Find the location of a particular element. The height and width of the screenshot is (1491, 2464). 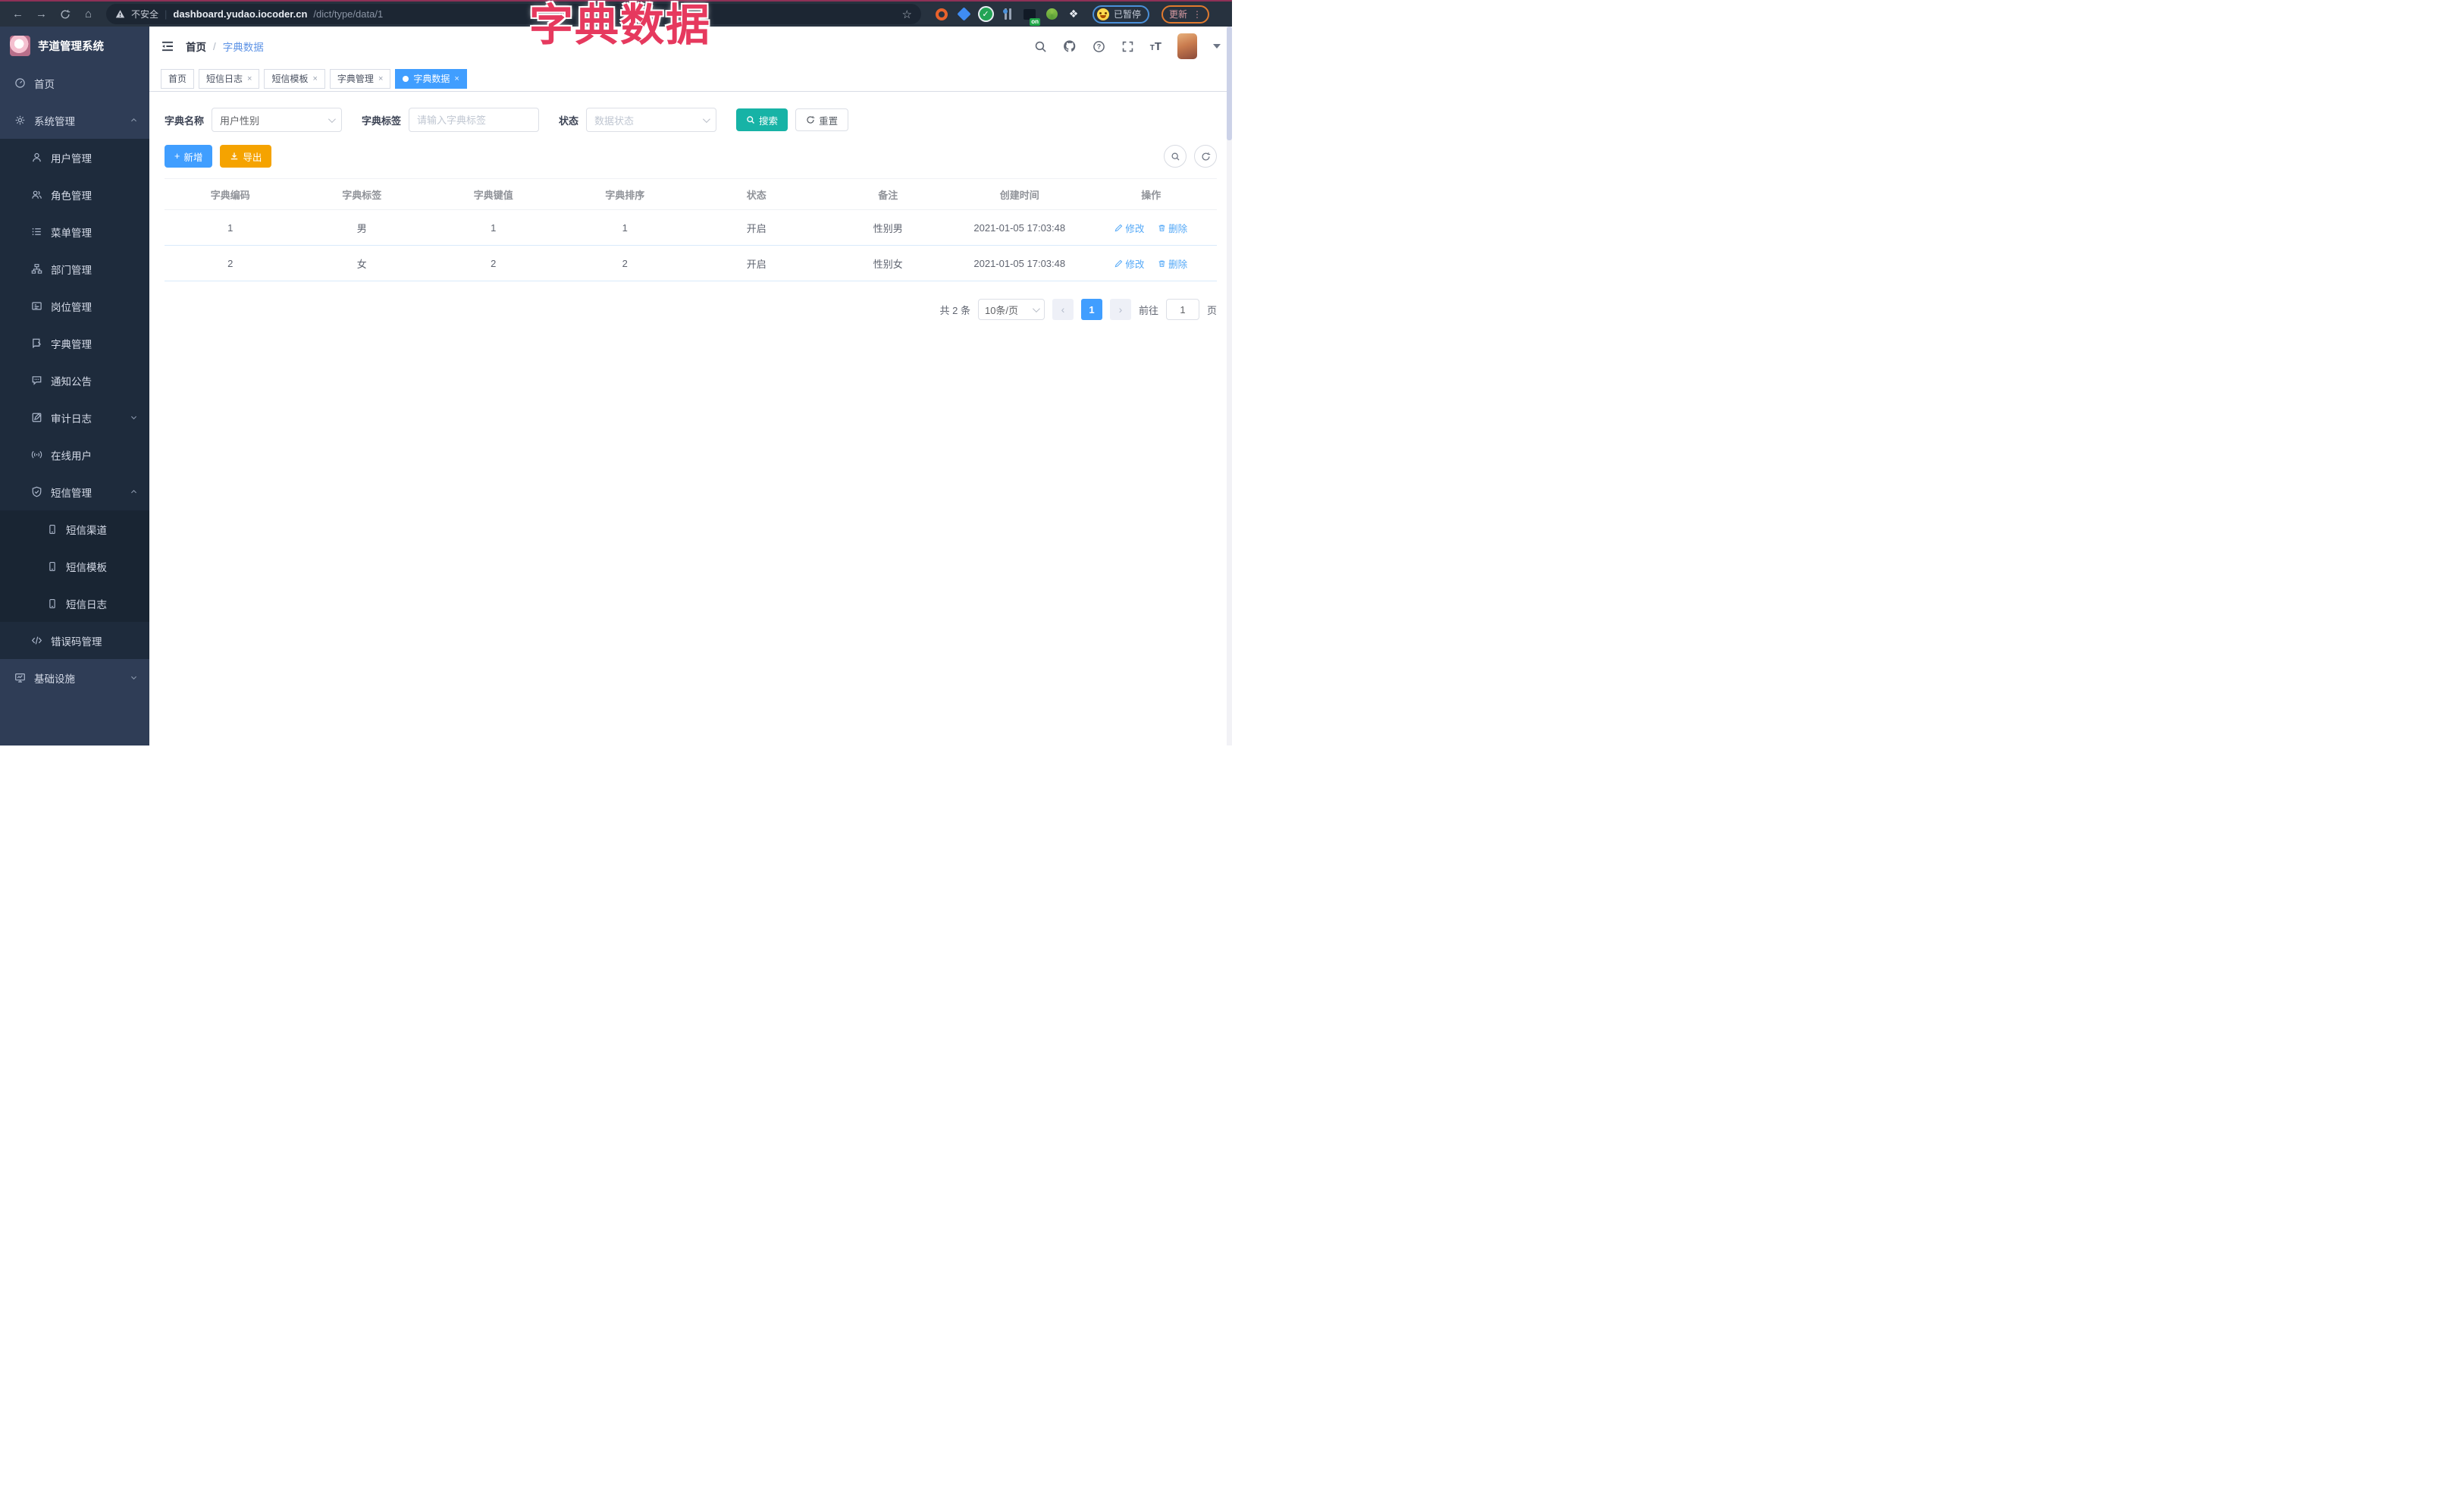

sidebar-item-audit-log: 审计日志 is located at coordinates (74, 417).